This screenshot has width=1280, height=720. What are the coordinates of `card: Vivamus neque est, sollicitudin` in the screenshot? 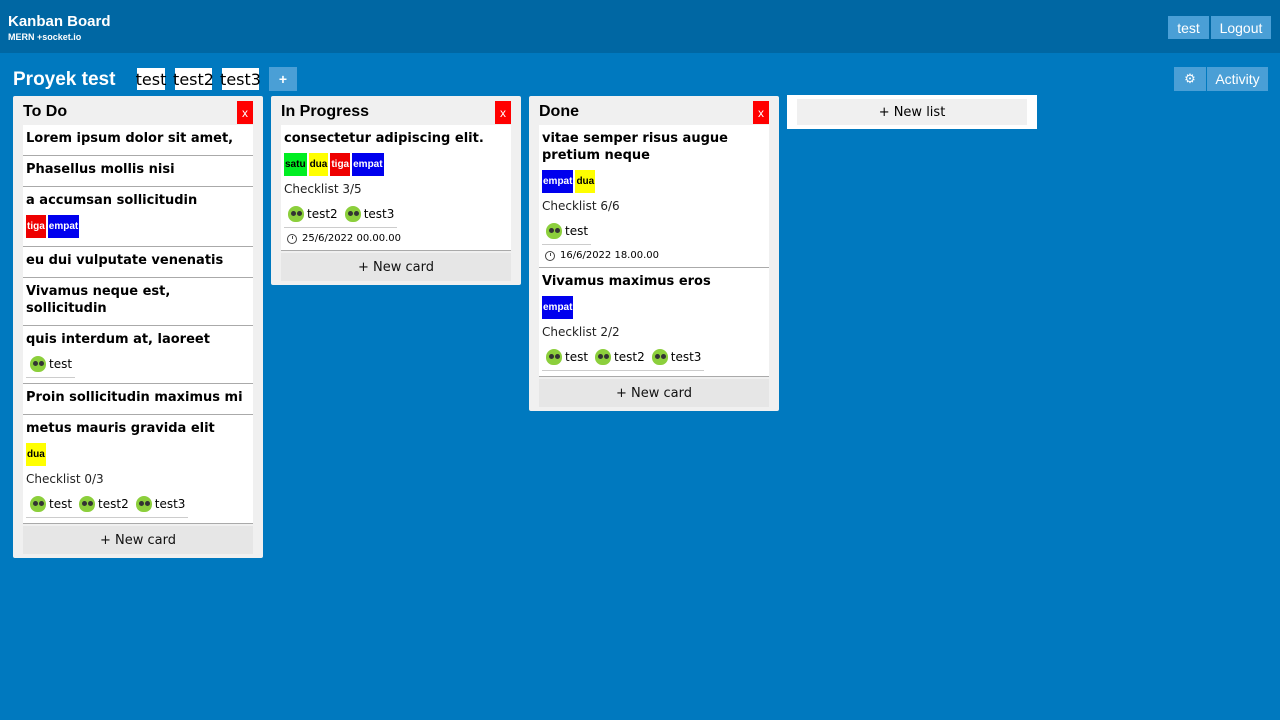 It's located at (138, 302).